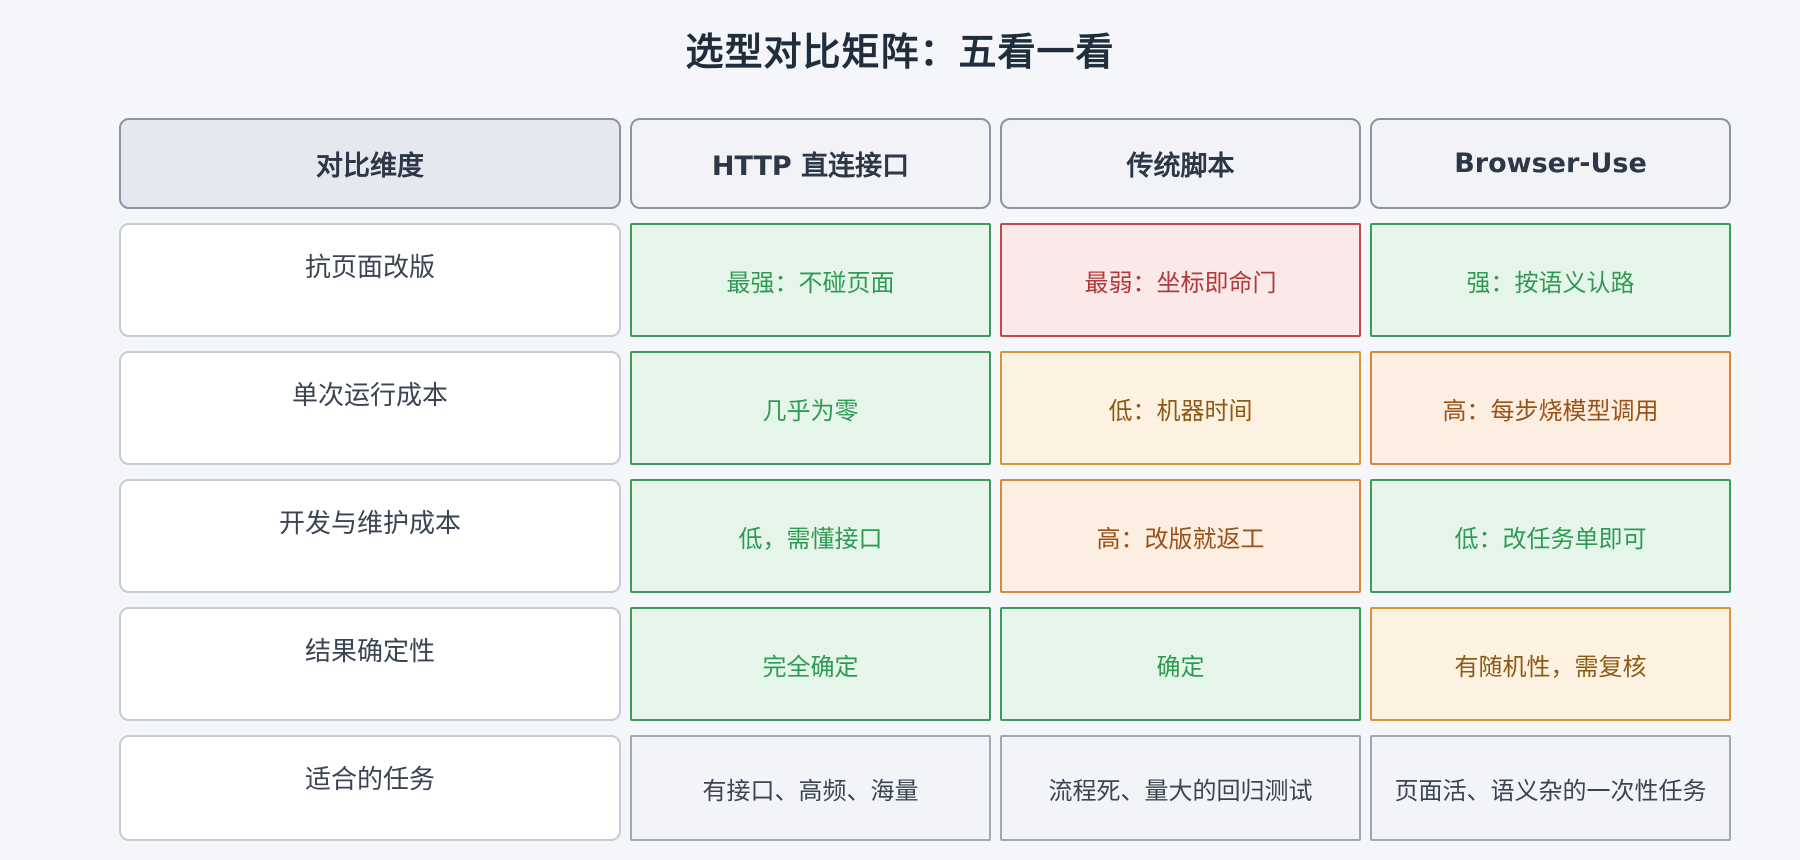 This screenshot has height=860, width=1800. What do you see at coordinates (1180, 408) in the screenshot?
I see `cell-script-run-cost: 低：机器时间` at bounding box center [1180, 408].